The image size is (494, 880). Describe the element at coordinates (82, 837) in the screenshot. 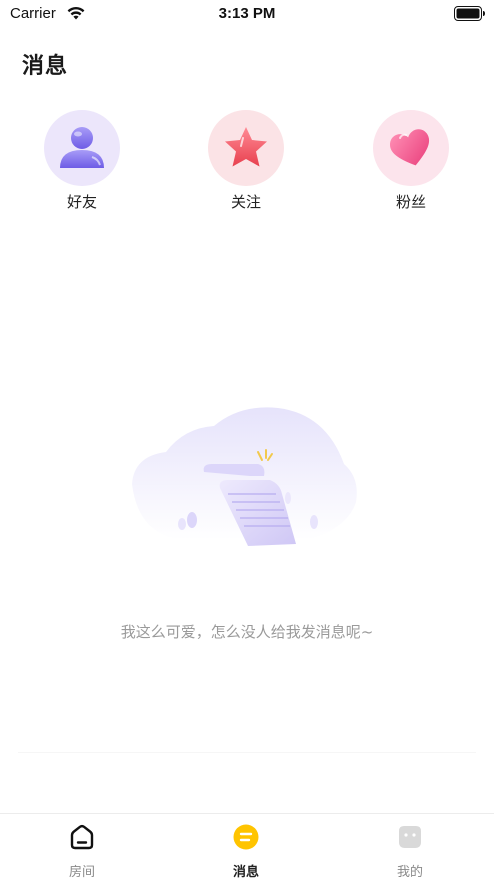

I see `home-icon` at that location.